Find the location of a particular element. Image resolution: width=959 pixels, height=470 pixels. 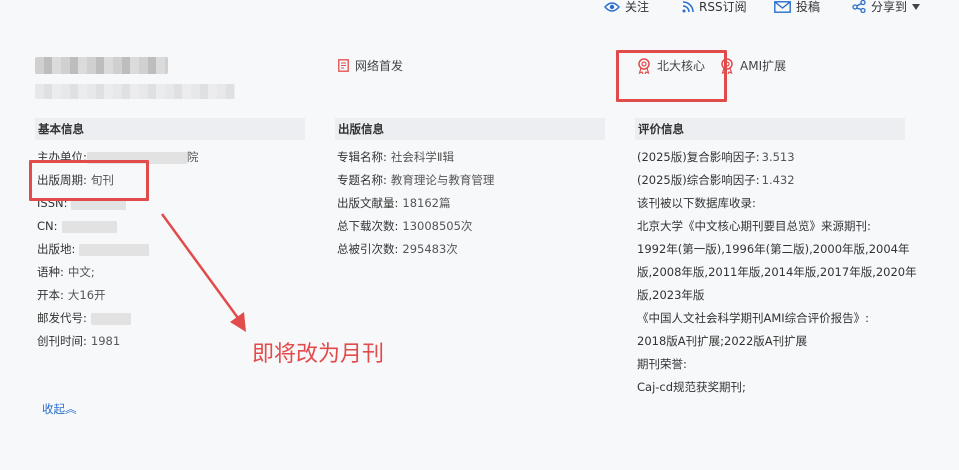

follow-button: 关注 is located at coordinates (626, 7).